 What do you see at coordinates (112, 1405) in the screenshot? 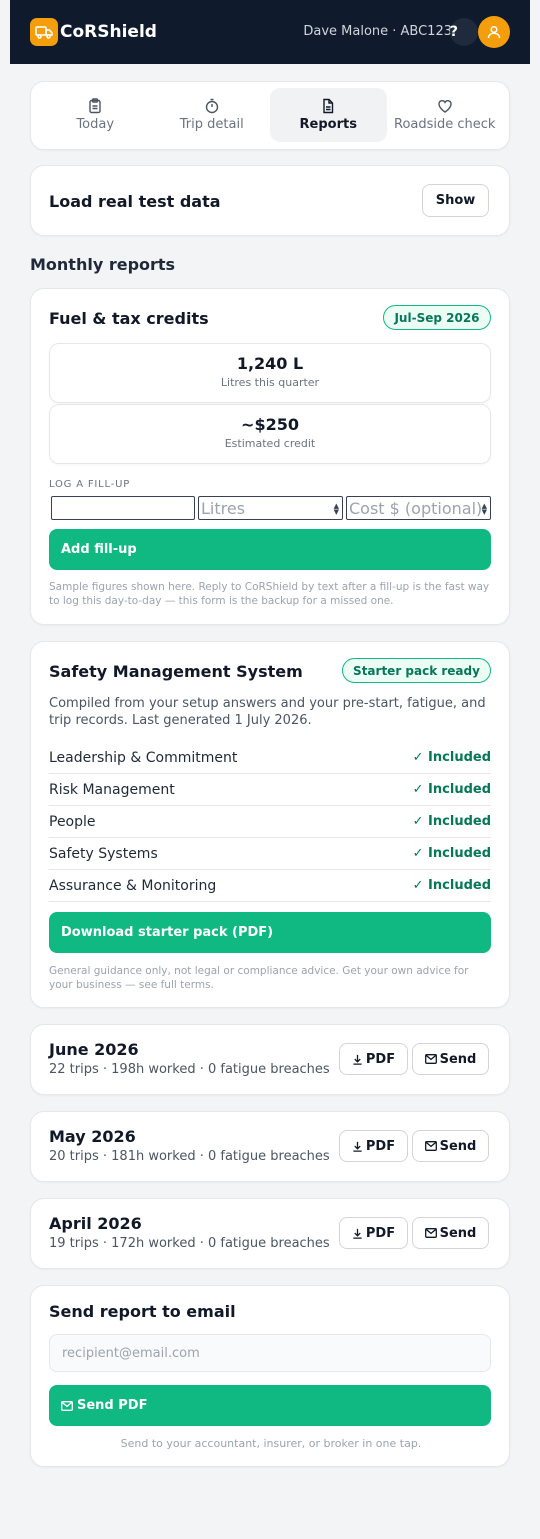
I see `send-pdf-label: Send PDF` at bounding box center [112, 1405].